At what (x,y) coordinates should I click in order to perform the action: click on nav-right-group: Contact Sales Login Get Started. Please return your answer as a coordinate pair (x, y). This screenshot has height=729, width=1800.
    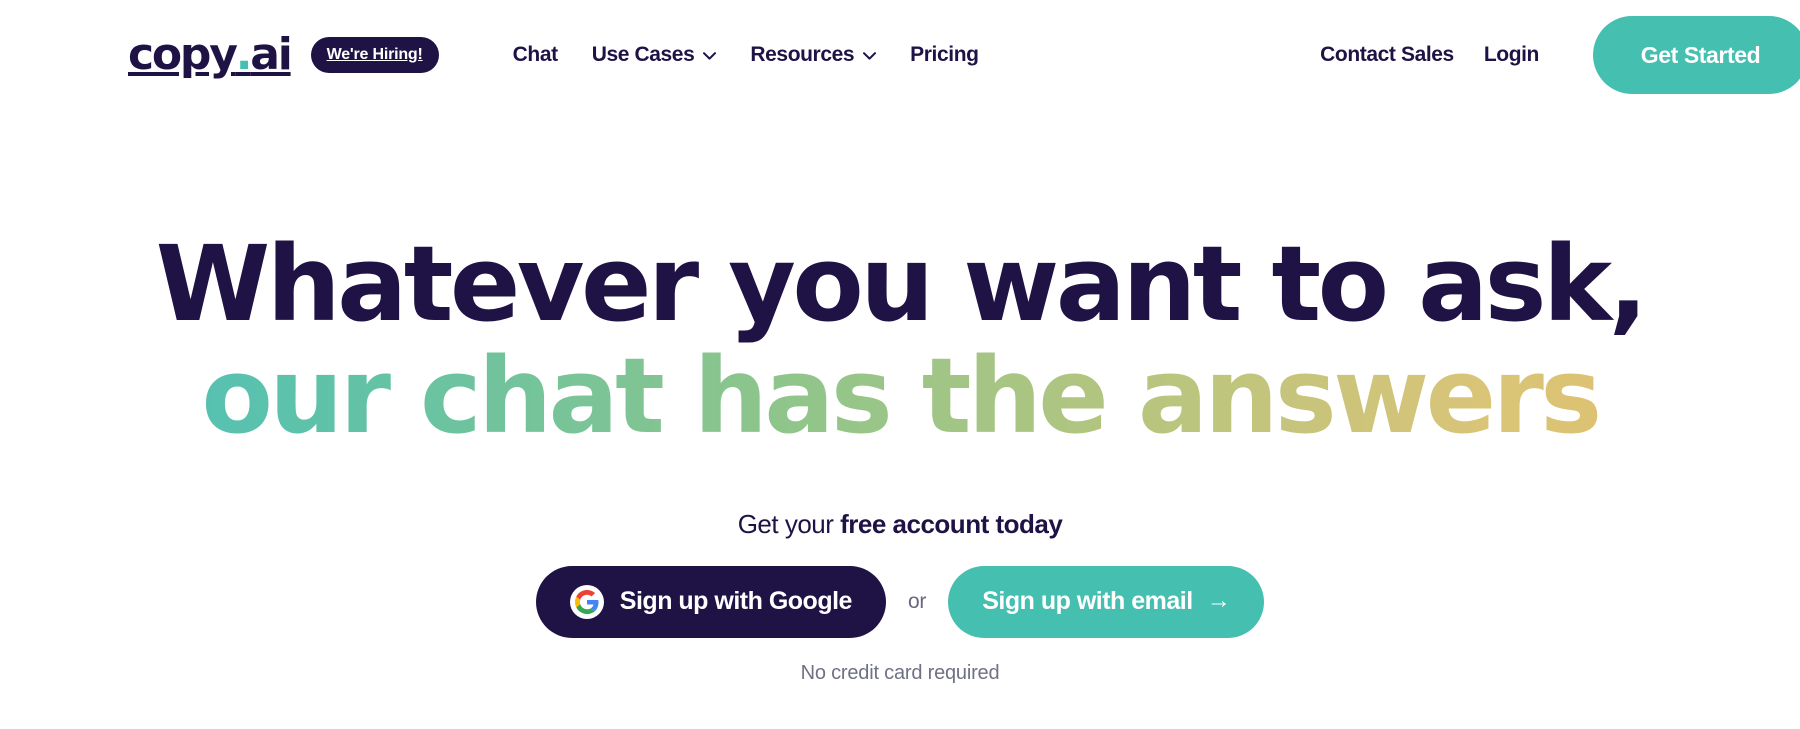
    Looking at the image, I should click on (1560, 55).